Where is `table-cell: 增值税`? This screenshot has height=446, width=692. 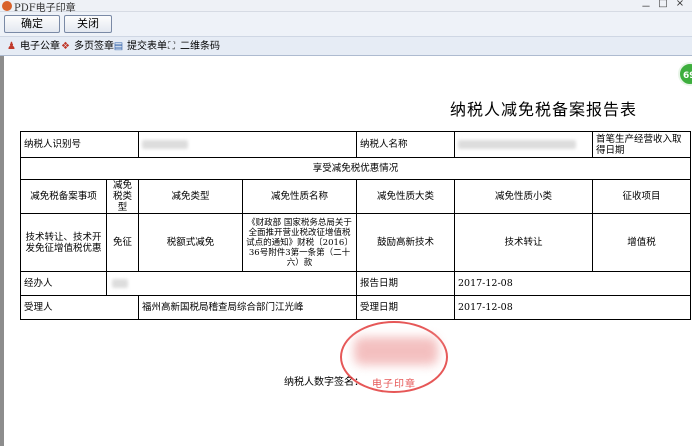
table-cell: 增值税 is located at coordinates (641, 242).